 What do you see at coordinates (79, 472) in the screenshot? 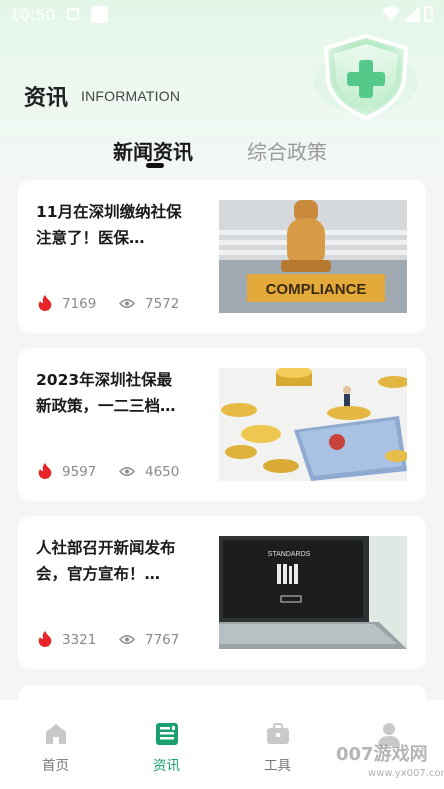
I see `hot-count: 9597` at bounding box center [79, 472].